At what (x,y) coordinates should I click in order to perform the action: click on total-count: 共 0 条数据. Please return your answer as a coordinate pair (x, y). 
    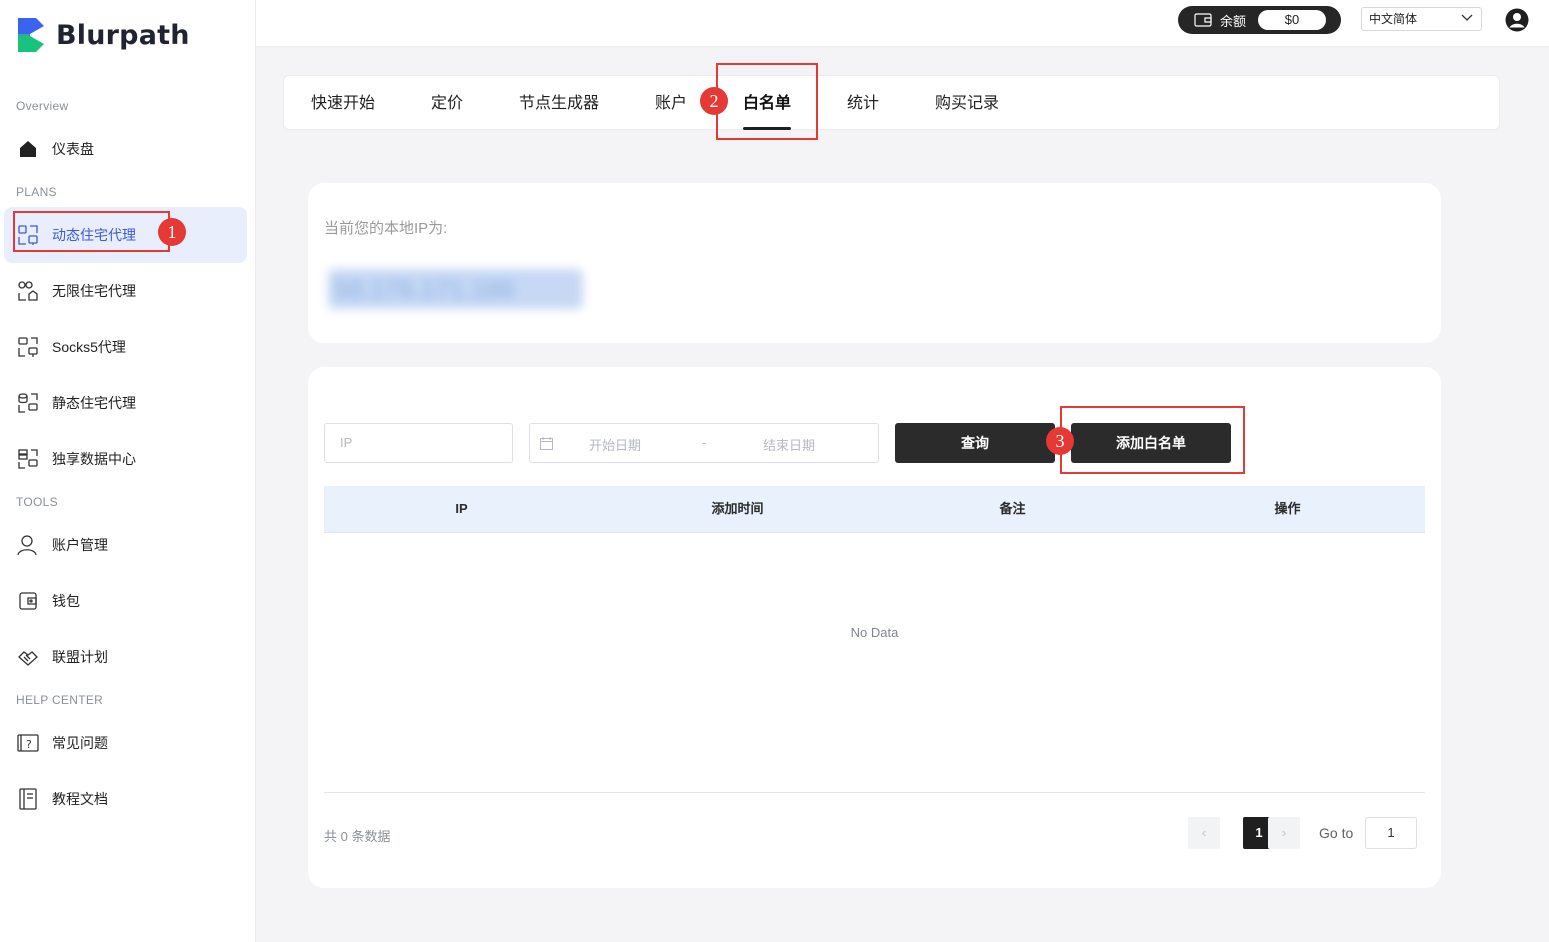
    Looking at the image, I should click on (357, 836).